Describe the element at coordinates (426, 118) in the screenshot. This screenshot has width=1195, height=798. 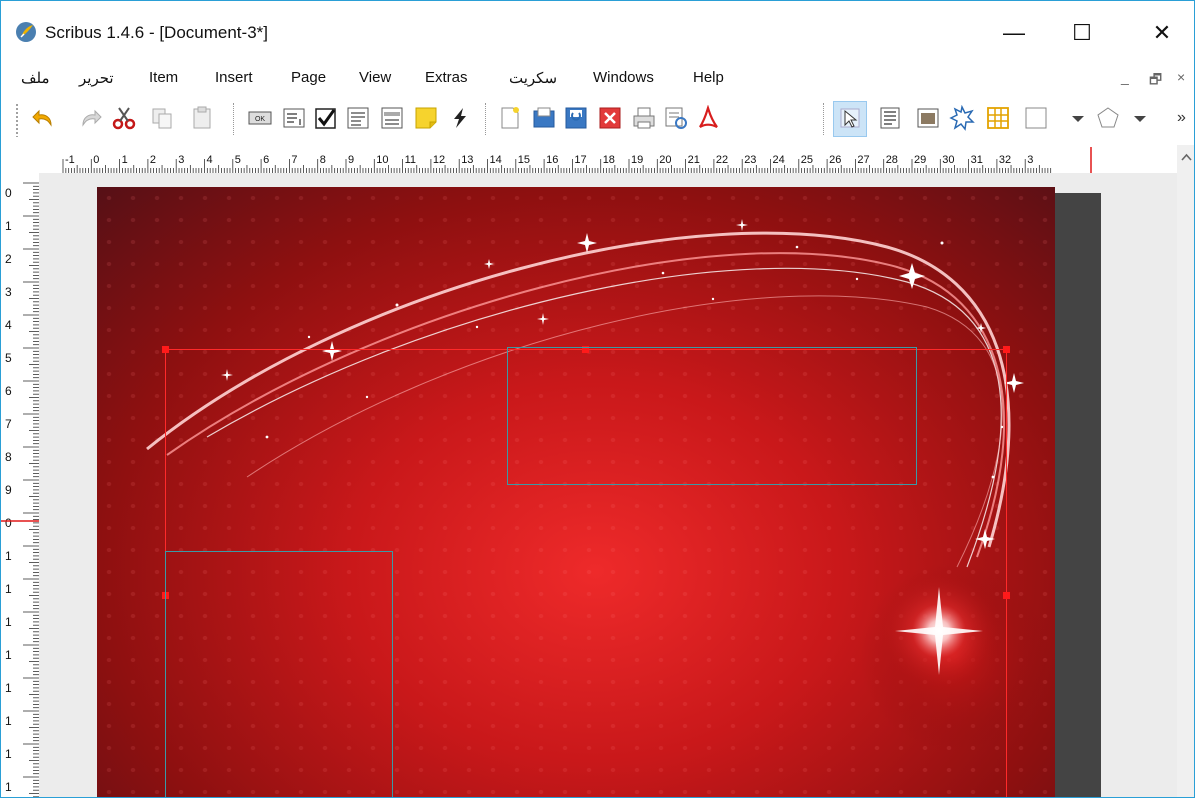
I see `text-annotation-icon` at that location.